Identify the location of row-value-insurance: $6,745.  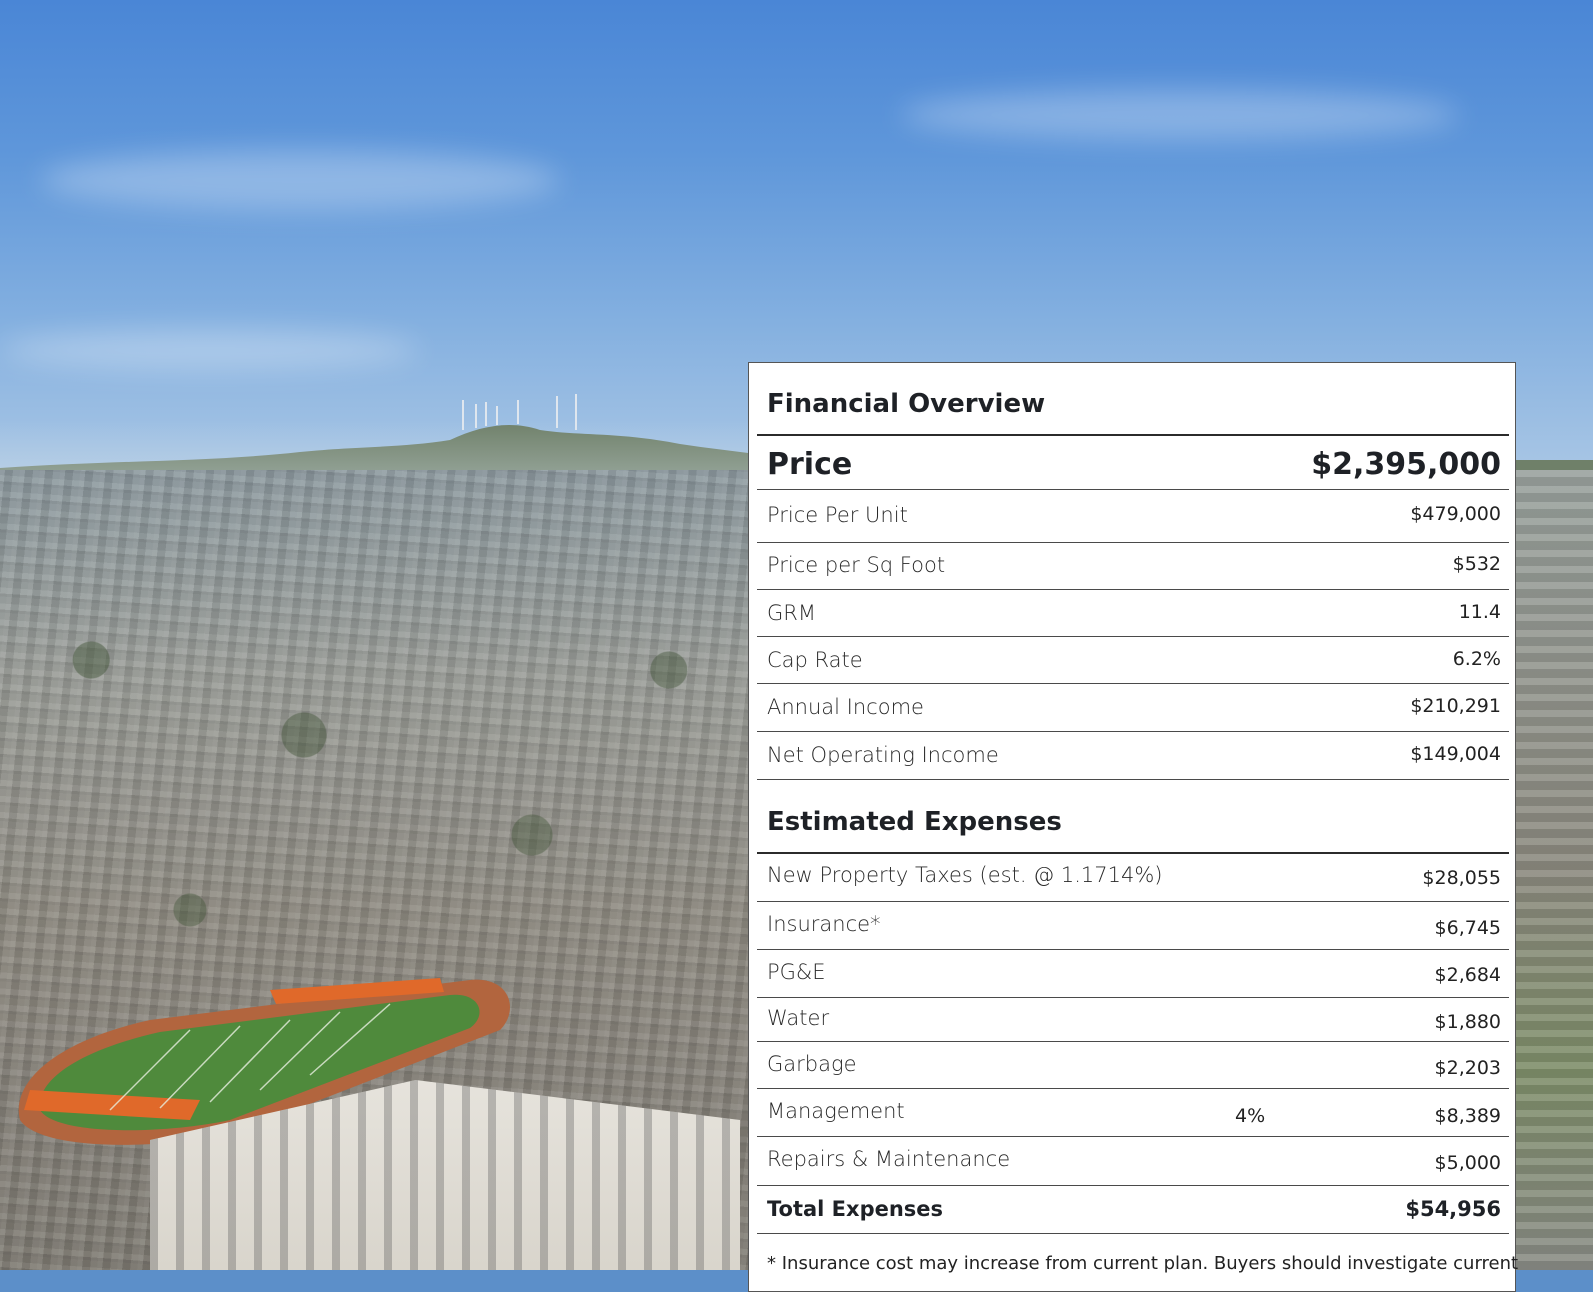
(1467, 928).